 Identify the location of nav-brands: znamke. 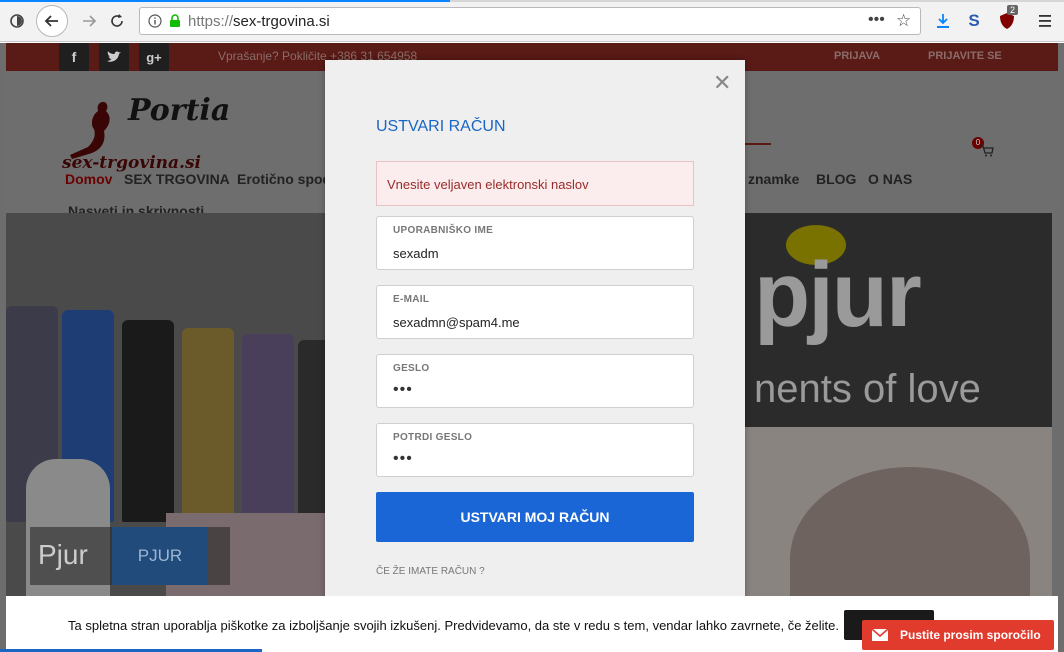
(773, 179).